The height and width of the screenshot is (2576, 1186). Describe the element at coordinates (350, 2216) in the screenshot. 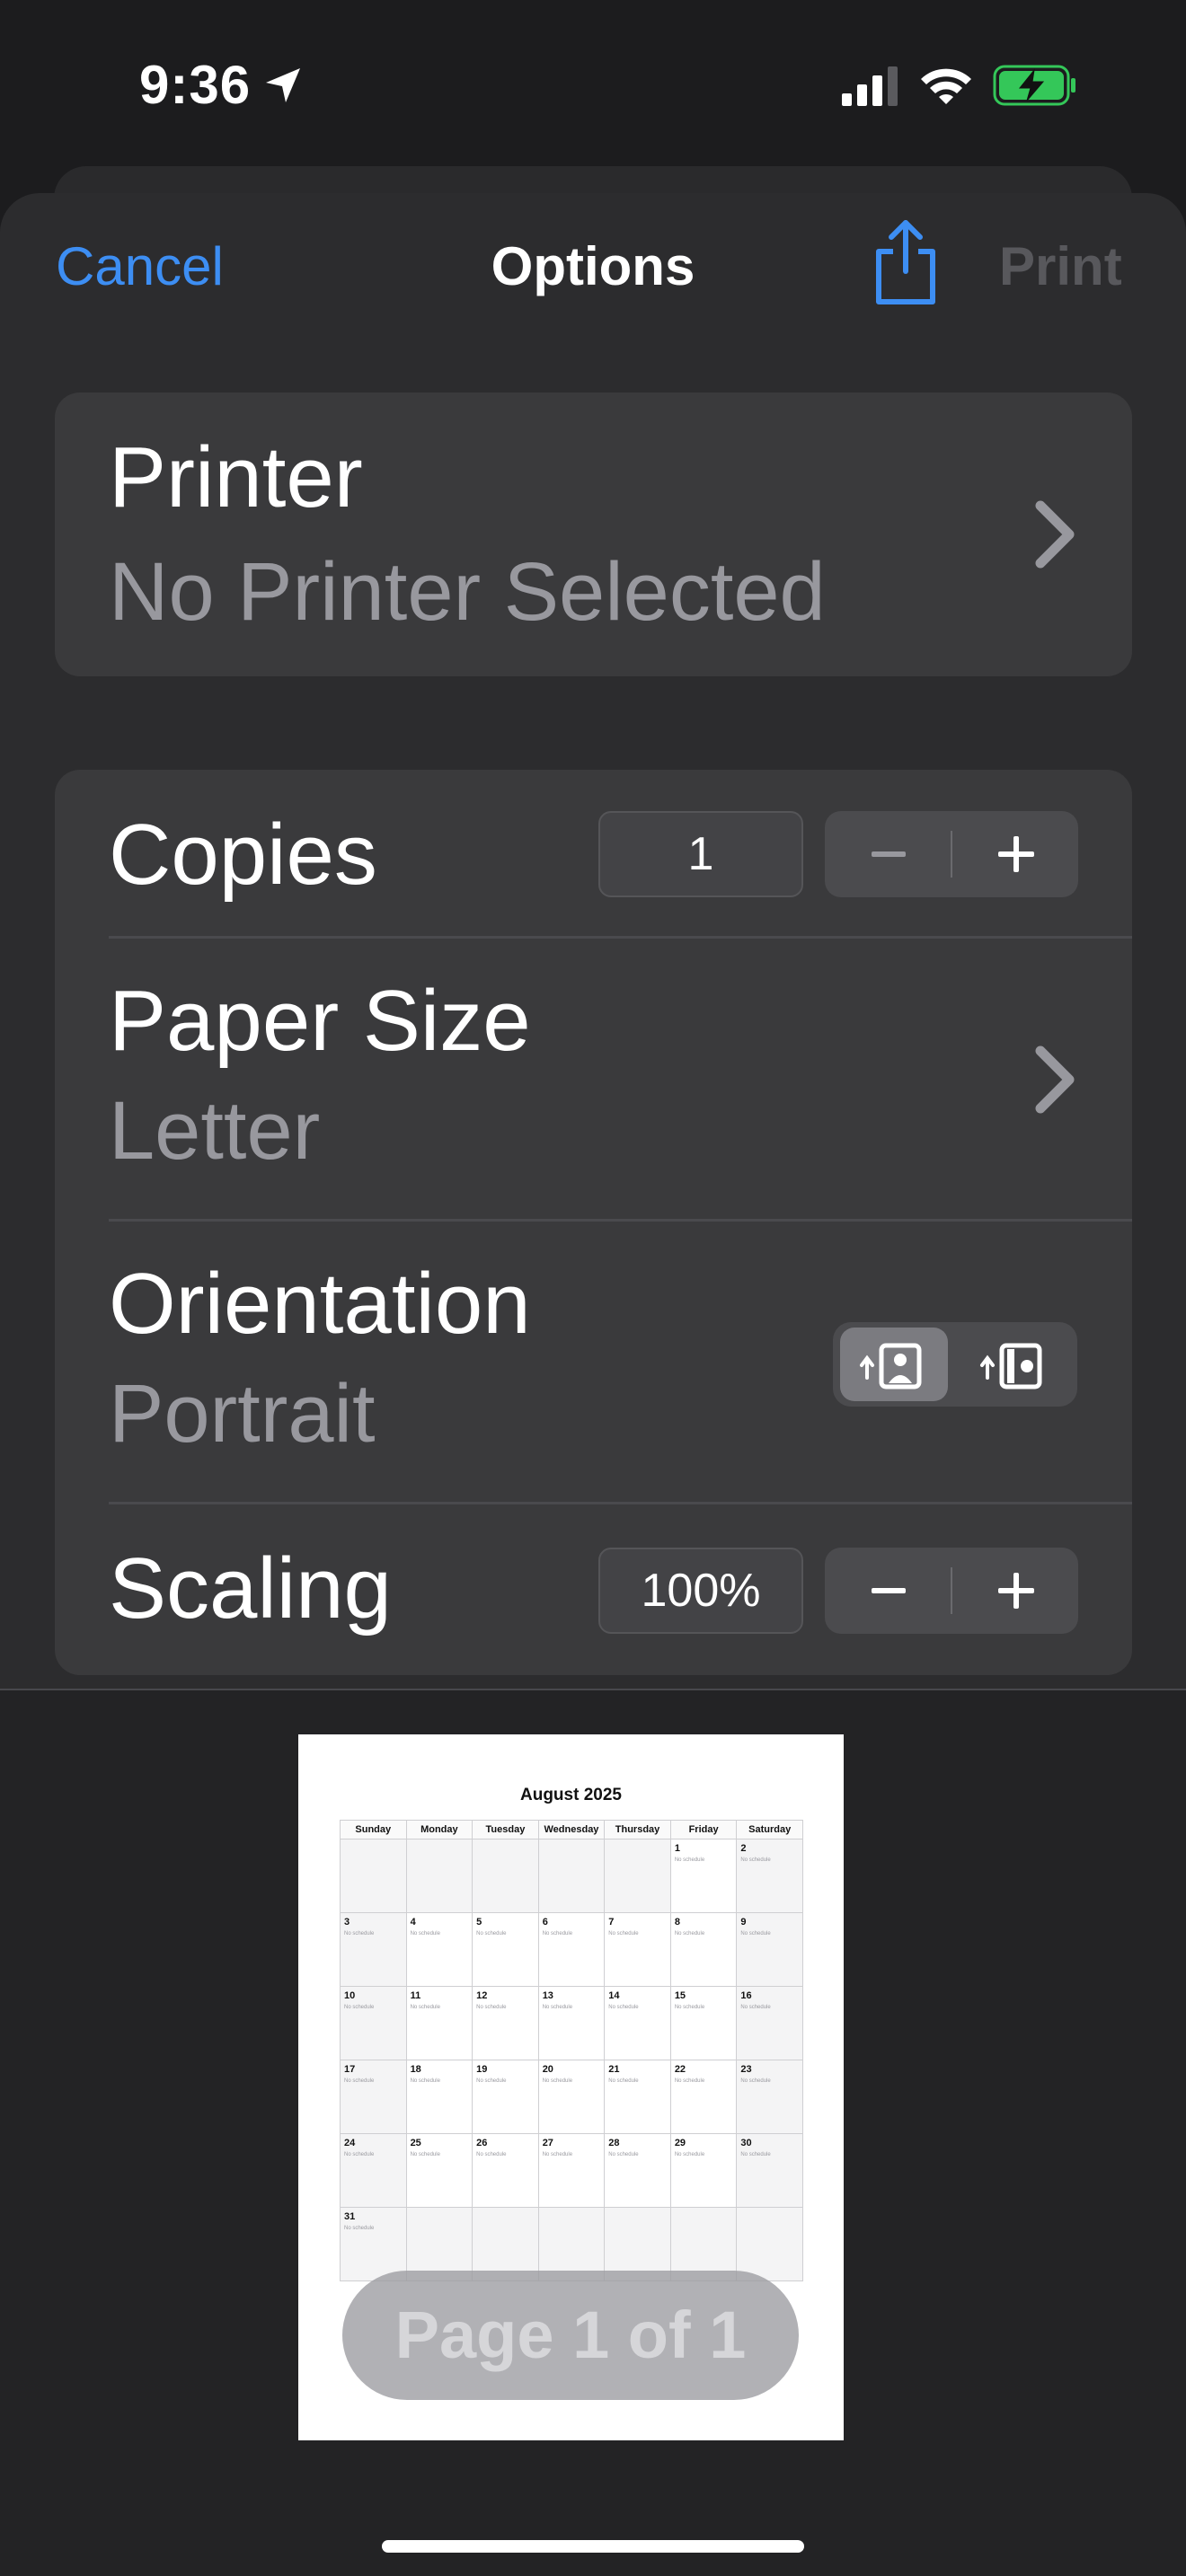

I see `day-number: 31` at that location.